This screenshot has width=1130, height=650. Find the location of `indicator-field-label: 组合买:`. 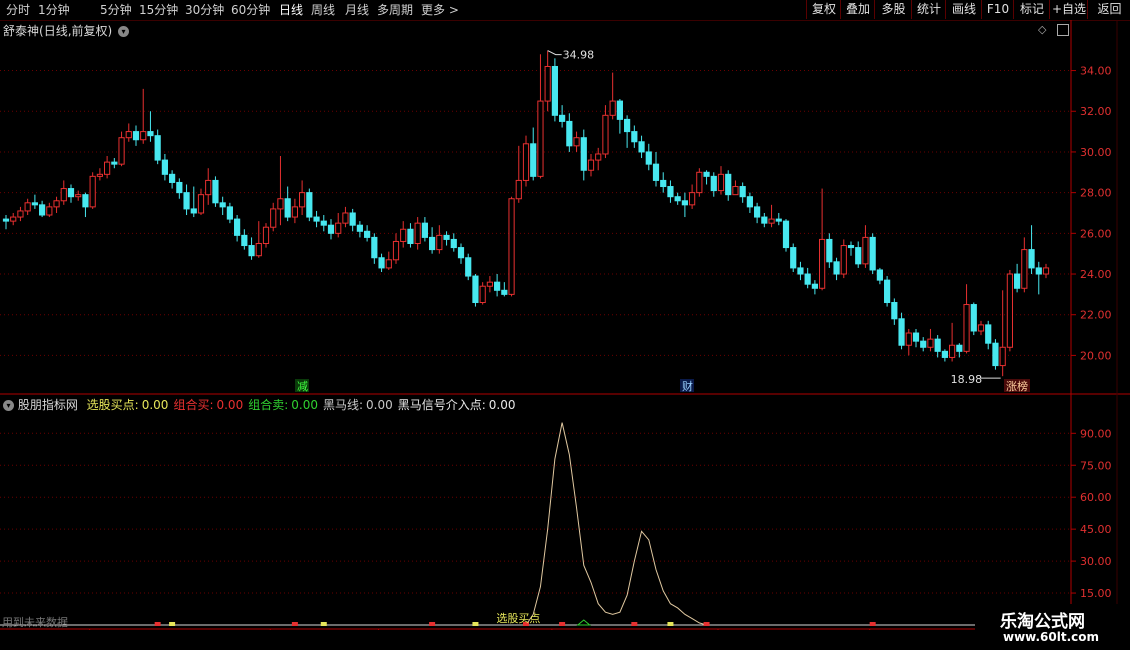

indicator-field-label: 组合买: is located at coordinates (193, 405).